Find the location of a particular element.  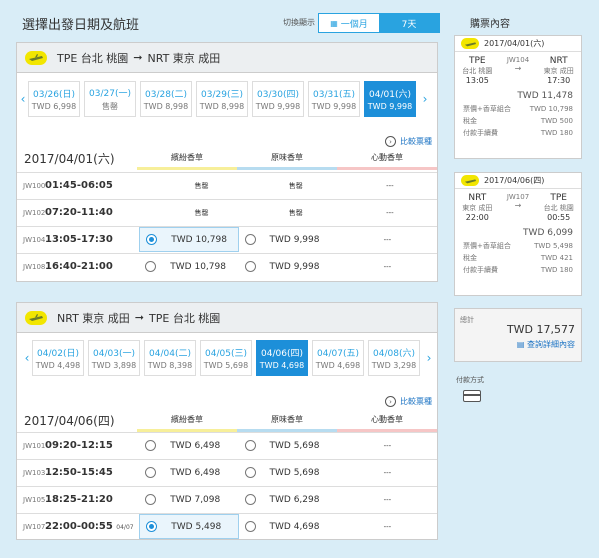

outbound-route-header: TPE 台北 桃園 ➞ NRT 東京 成田 is located at coordinates (227, 58).